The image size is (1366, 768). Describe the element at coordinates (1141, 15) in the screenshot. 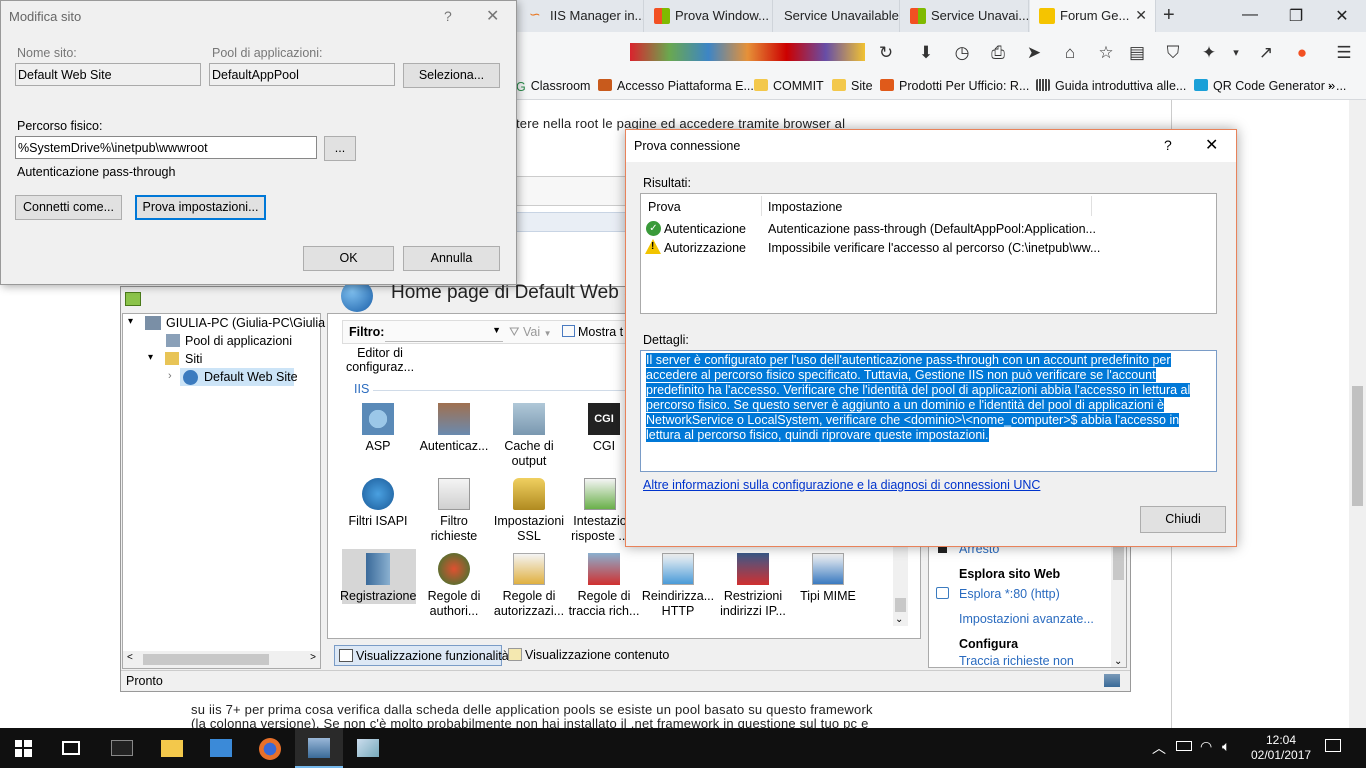

I see `close-tab-icon: ✕` at that location.